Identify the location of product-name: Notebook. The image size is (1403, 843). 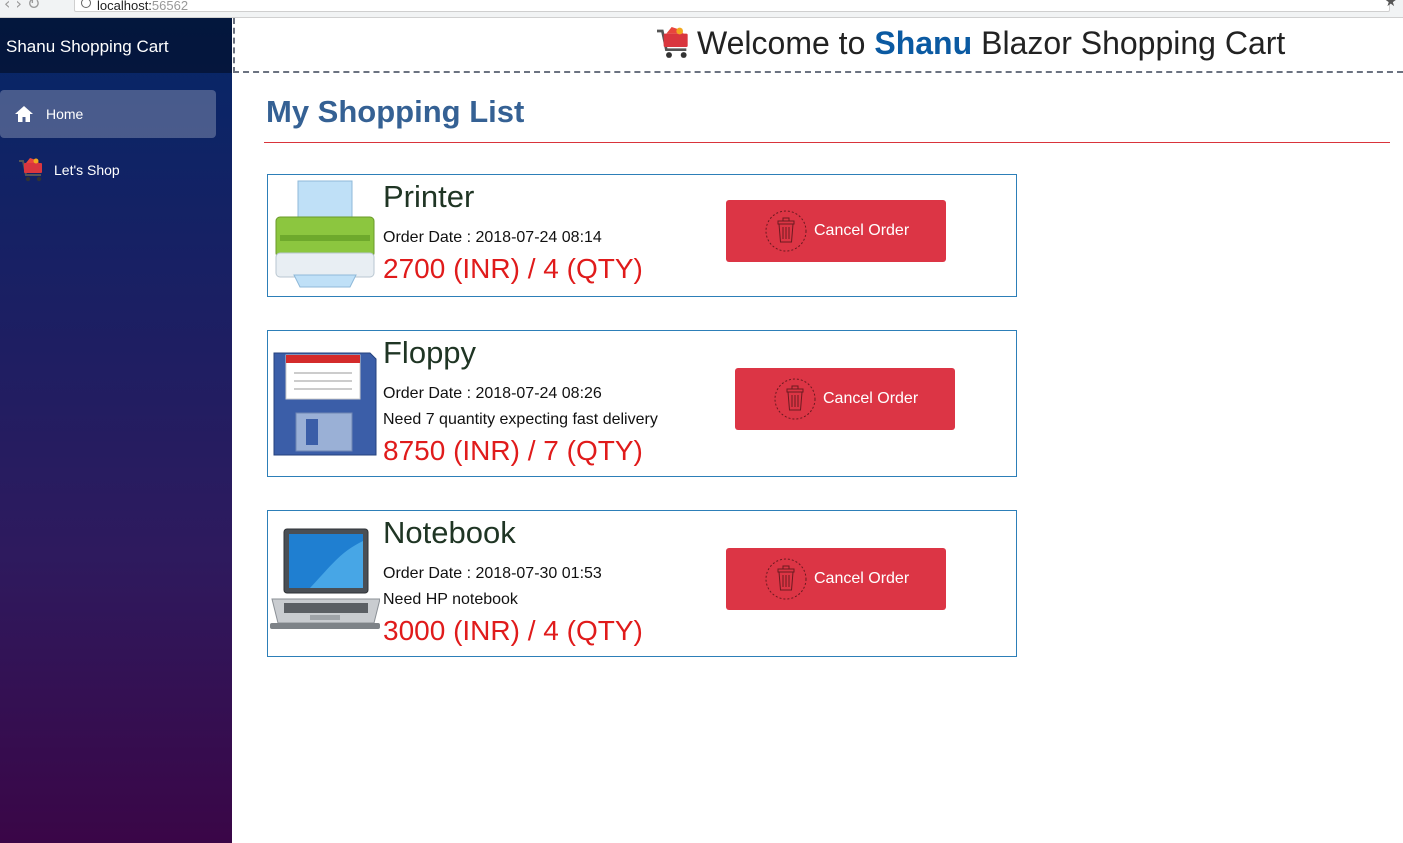
(449, 532).